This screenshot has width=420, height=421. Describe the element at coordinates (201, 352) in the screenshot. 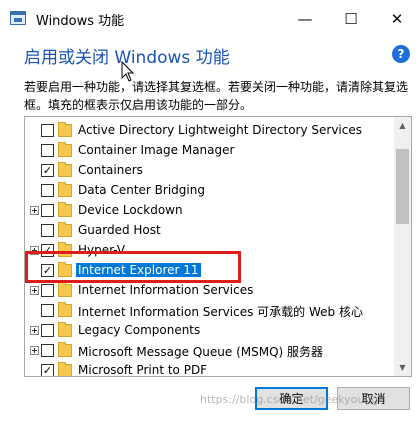

I see `feature-label: Microsoft Message Queue (MSMQ) 服务器` at that location.